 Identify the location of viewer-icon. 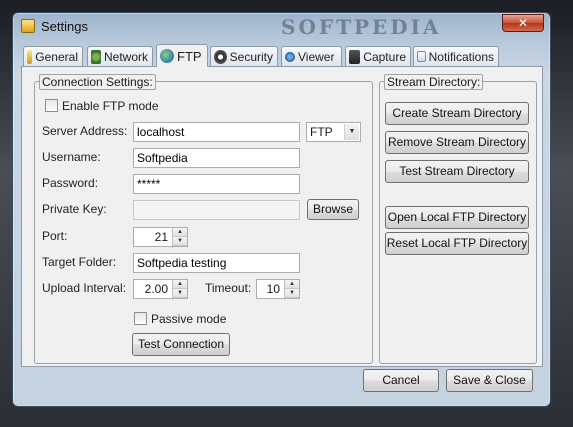
(290, 56).